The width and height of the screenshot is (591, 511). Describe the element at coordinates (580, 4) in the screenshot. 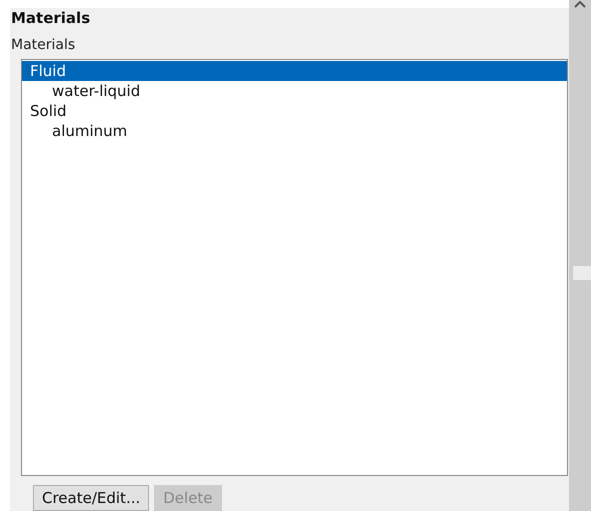

I see `scroll-up-icon` at that location.